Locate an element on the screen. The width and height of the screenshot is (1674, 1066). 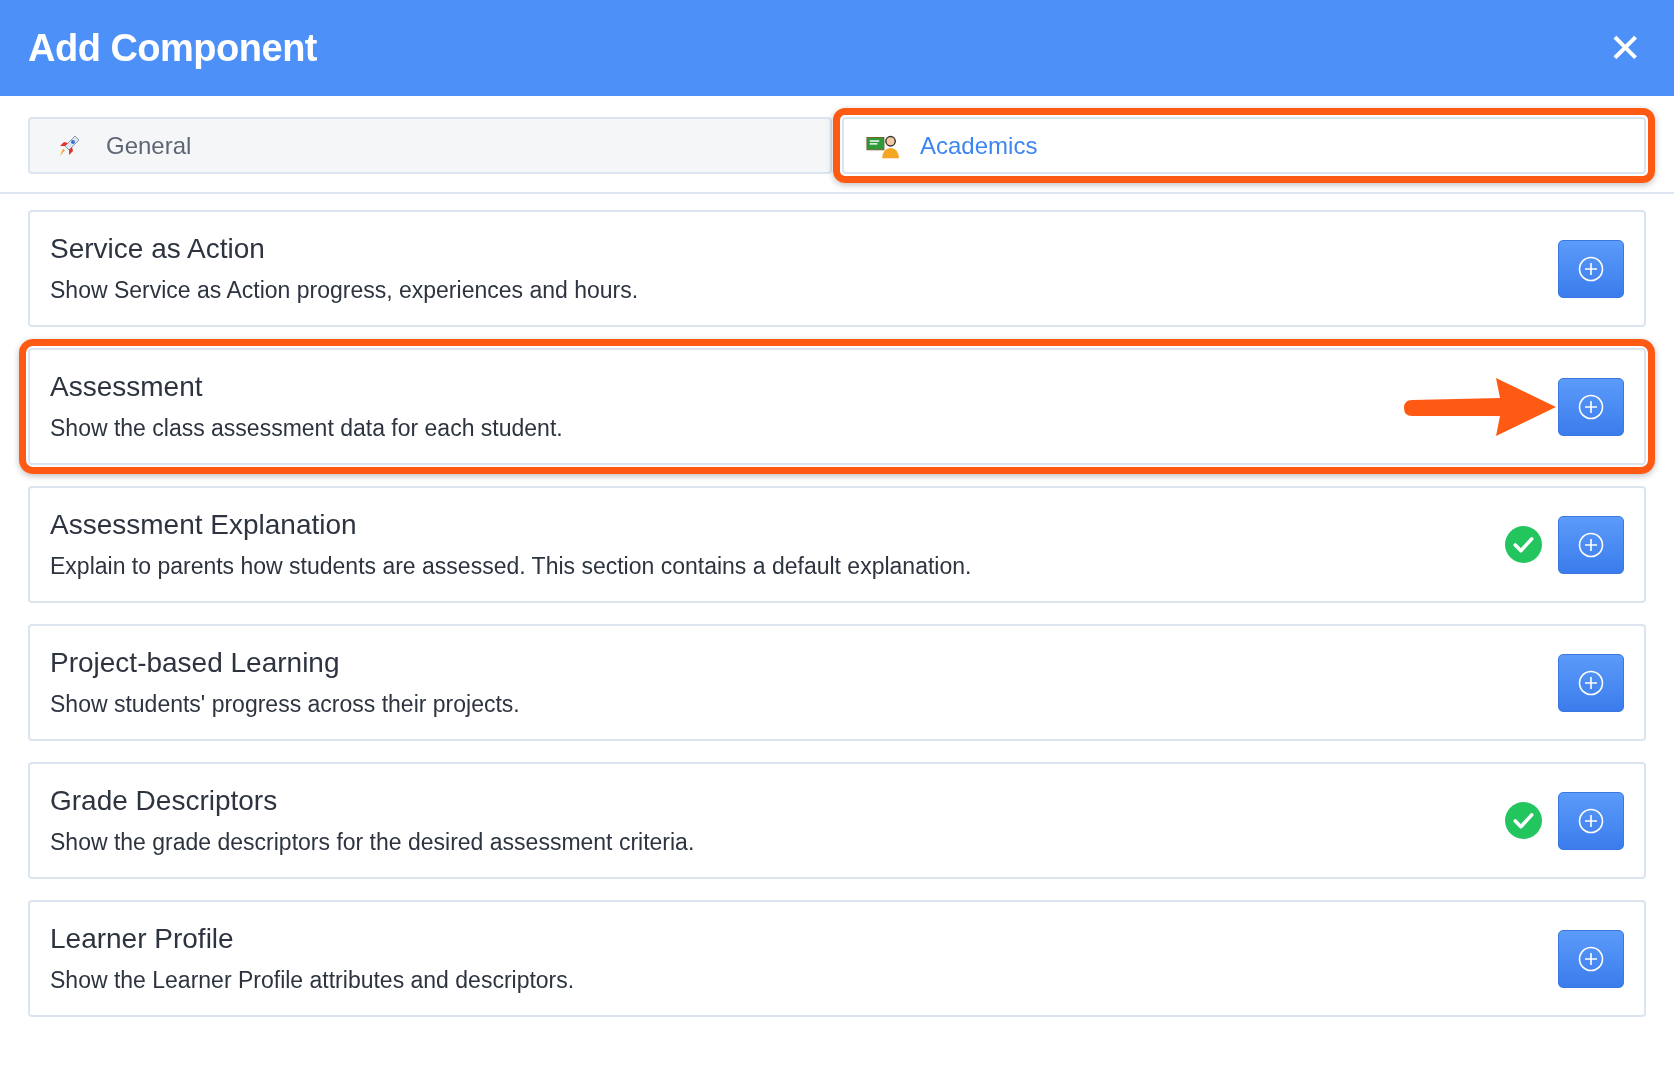
tab: Academics is located at coordinates (1244, 145).